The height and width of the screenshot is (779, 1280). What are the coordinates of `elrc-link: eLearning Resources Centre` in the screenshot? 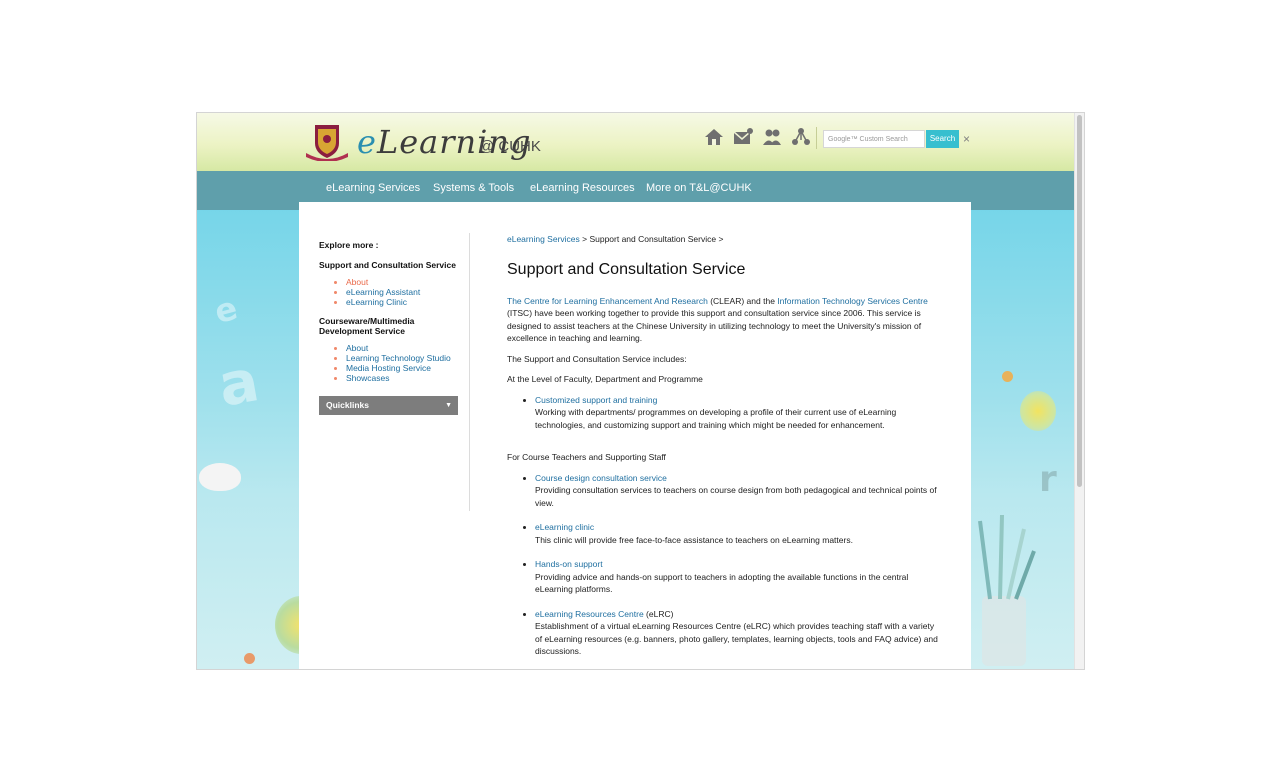 It's located at (589, 614).